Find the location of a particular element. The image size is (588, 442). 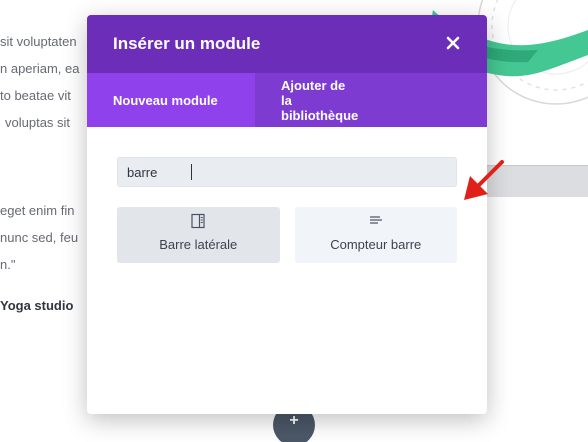

tab-new-module: Nouveau module is located at coordinates (171, 100).